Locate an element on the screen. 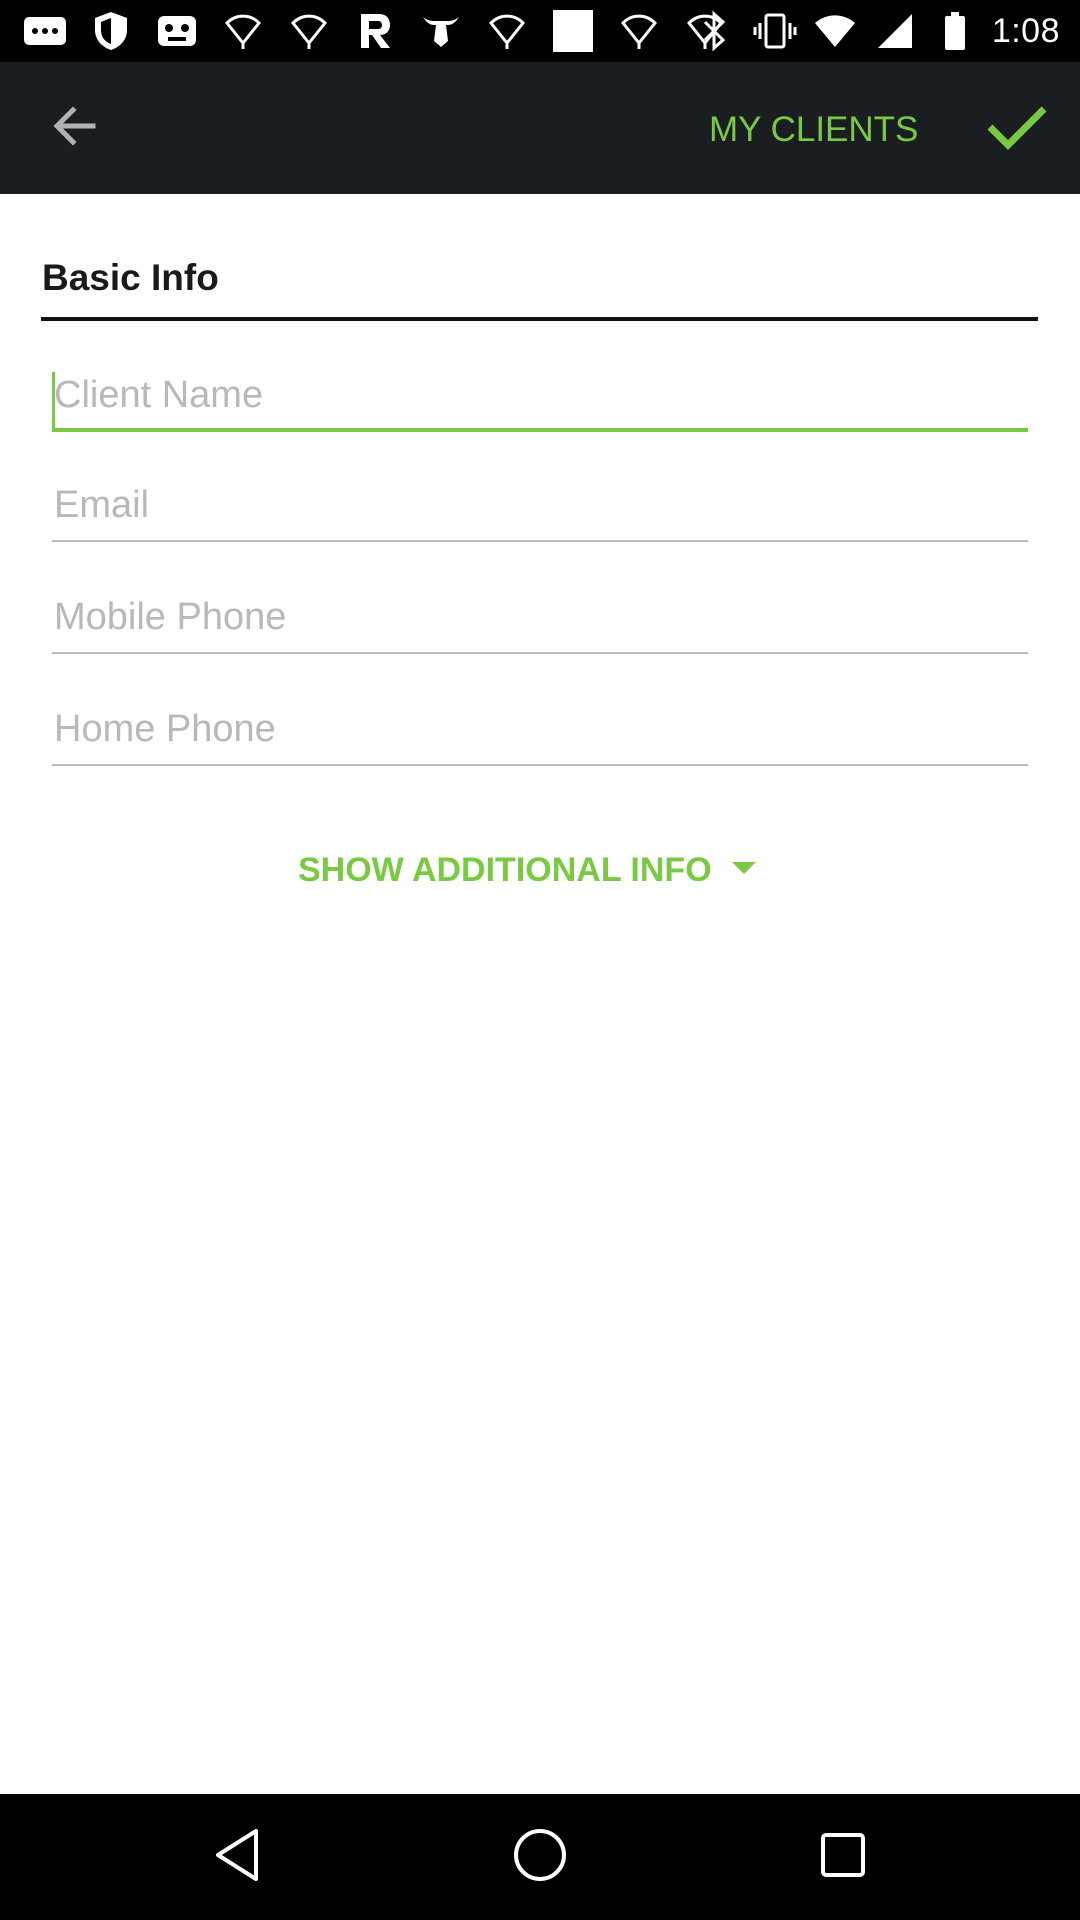 Image resolution: width=1080 pixels, height=1920 pixels. back-button is located at coordinates (74, 128).